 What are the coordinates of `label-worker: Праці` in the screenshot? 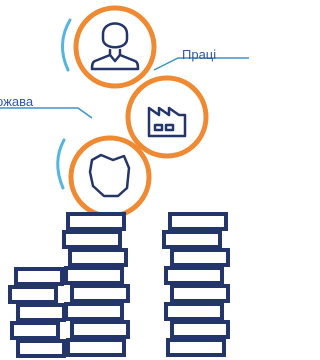 It's located at (199, 54).